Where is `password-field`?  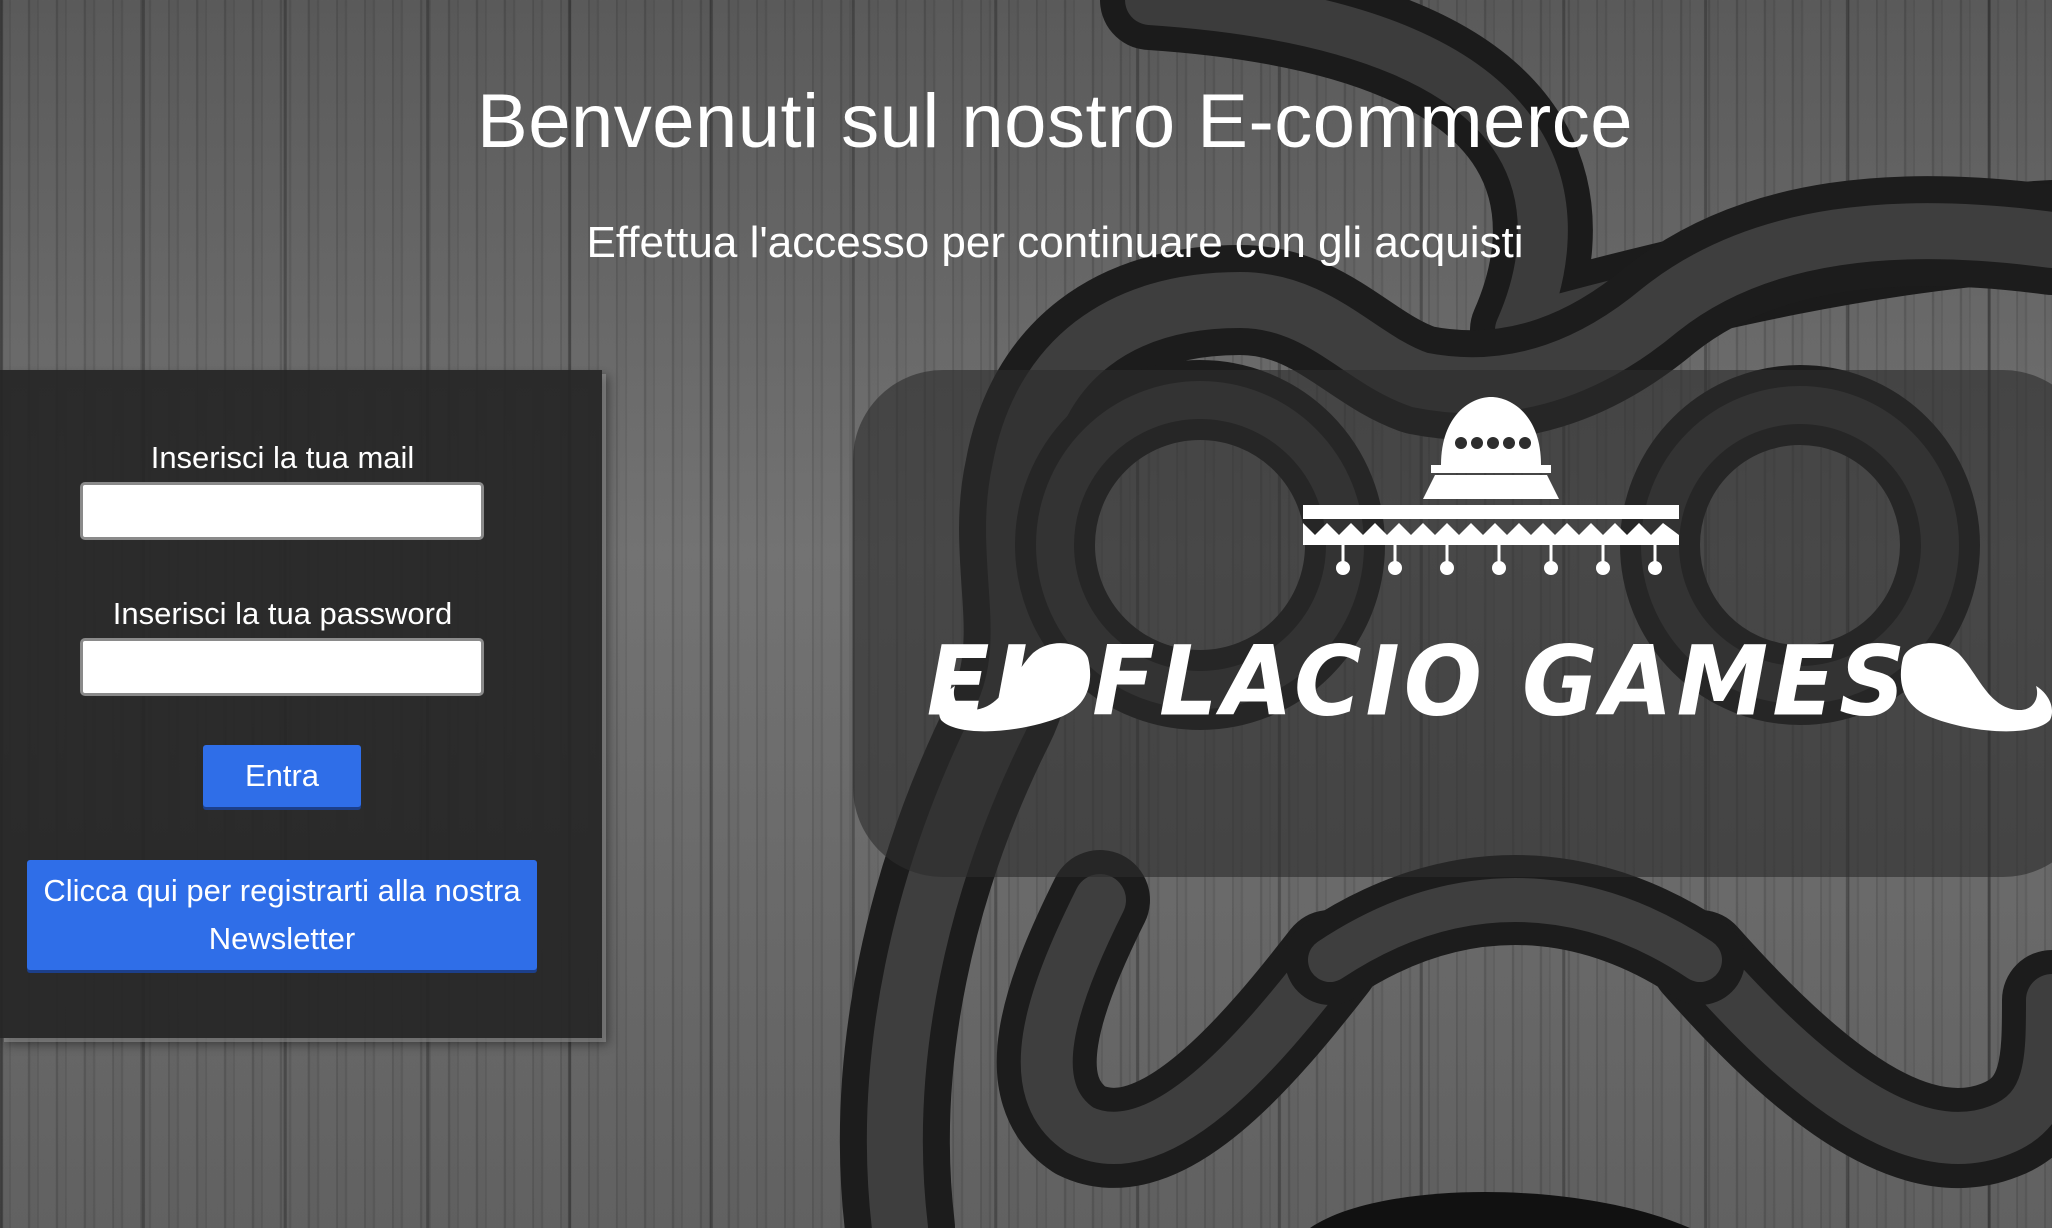
password-field is located at coordinates (282, 667).